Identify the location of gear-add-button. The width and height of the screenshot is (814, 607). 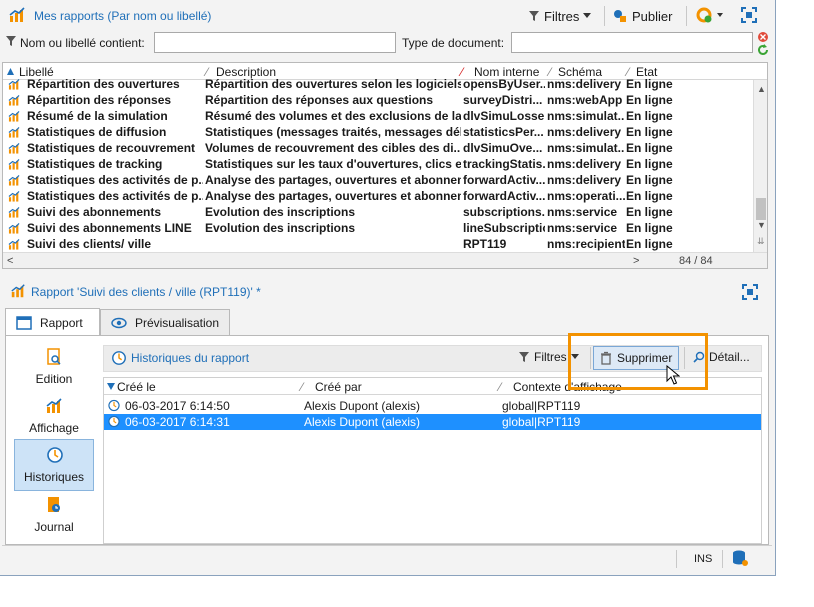
(711, 16).